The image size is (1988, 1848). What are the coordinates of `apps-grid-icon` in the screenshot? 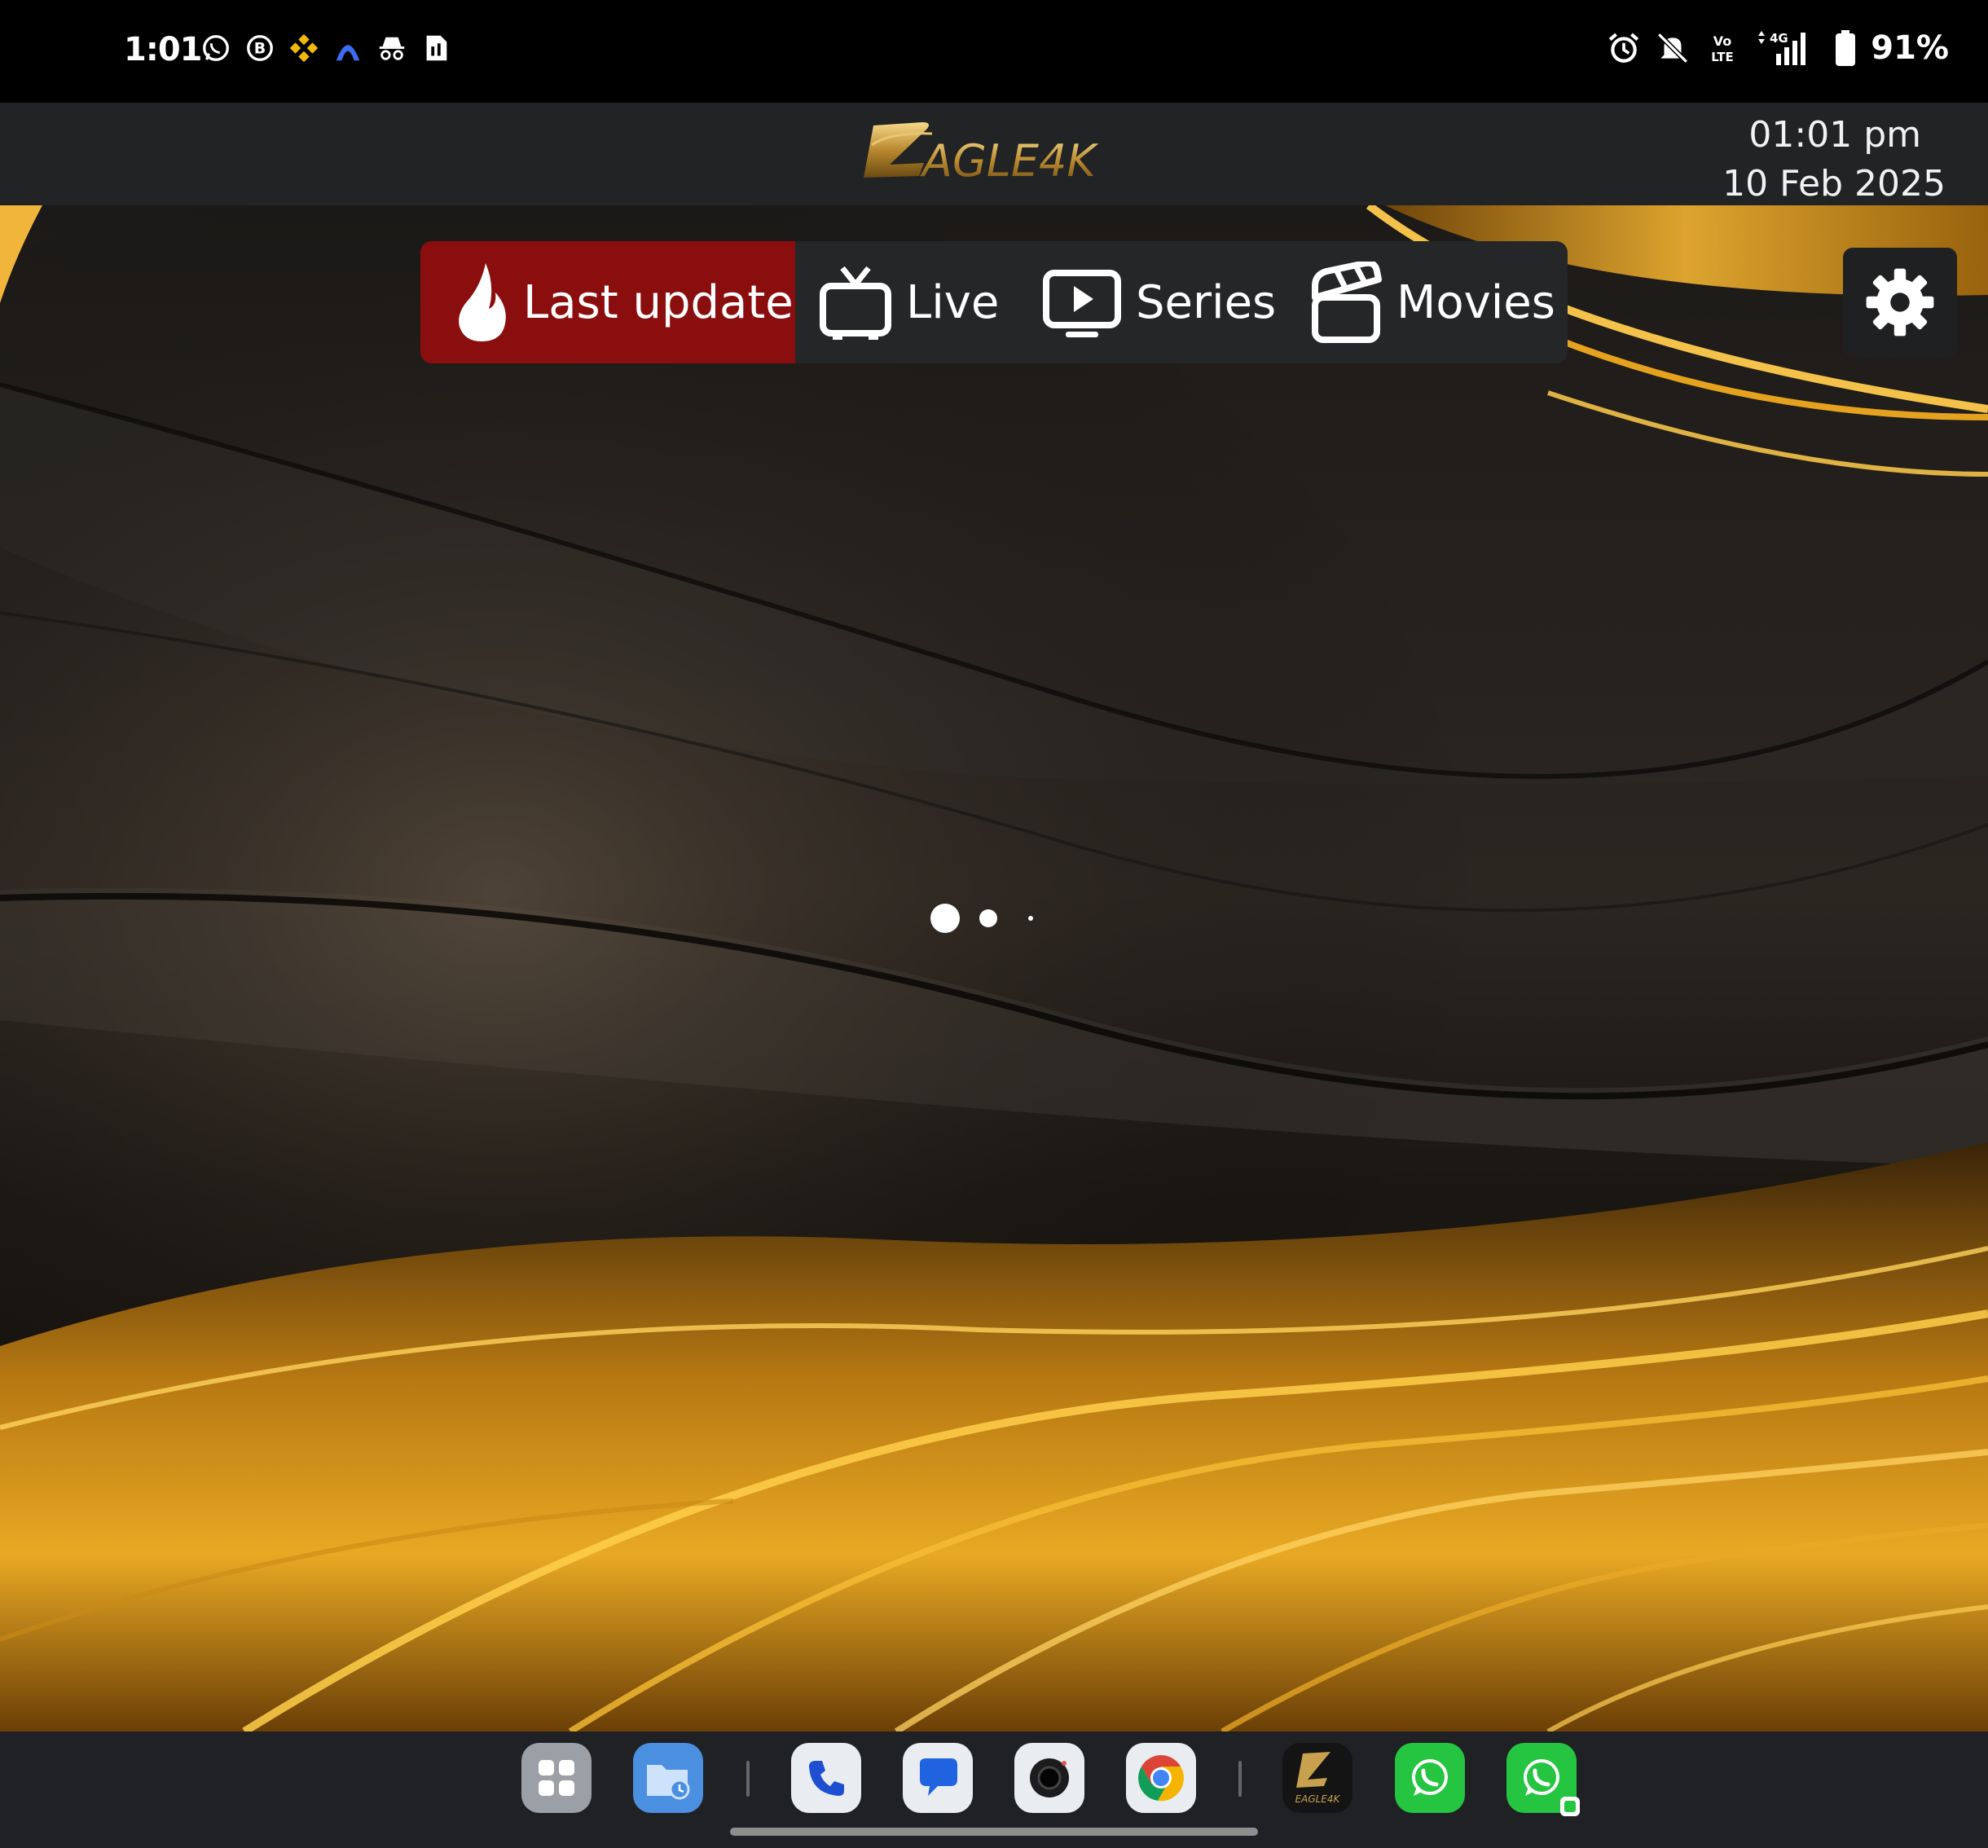 It's located at (556, 1778).